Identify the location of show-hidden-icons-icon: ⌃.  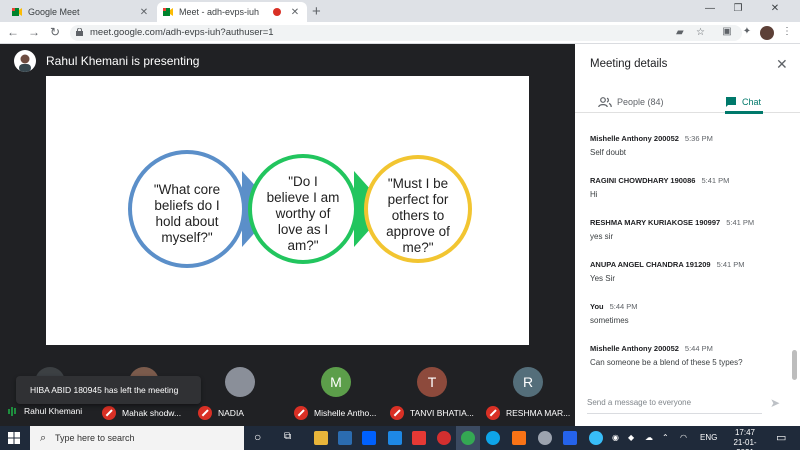
(665, 437).